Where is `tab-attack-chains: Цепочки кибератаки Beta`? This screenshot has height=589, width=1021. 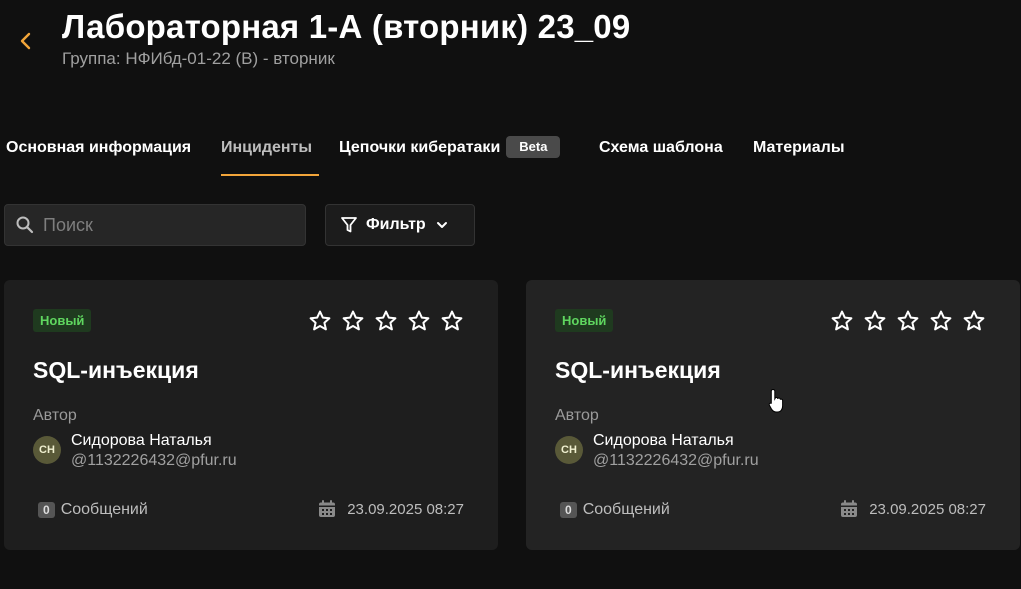 tab-attack-chains: Цепочки кибератаки Beta is located at coordinates (469, 155).